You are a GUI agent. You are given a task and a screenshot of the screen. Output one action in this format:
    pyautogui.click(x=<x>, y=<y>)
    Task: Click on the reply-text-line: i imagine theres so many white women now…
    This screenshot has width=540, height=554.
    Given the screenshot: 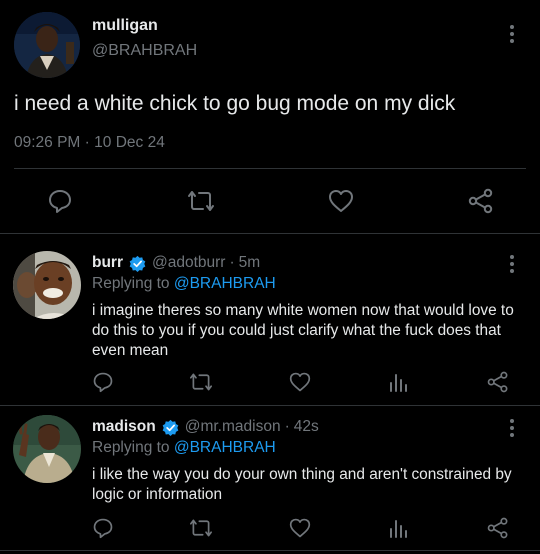 What is the action you would take?
    pyautogui.click(x=303, y=310)
    